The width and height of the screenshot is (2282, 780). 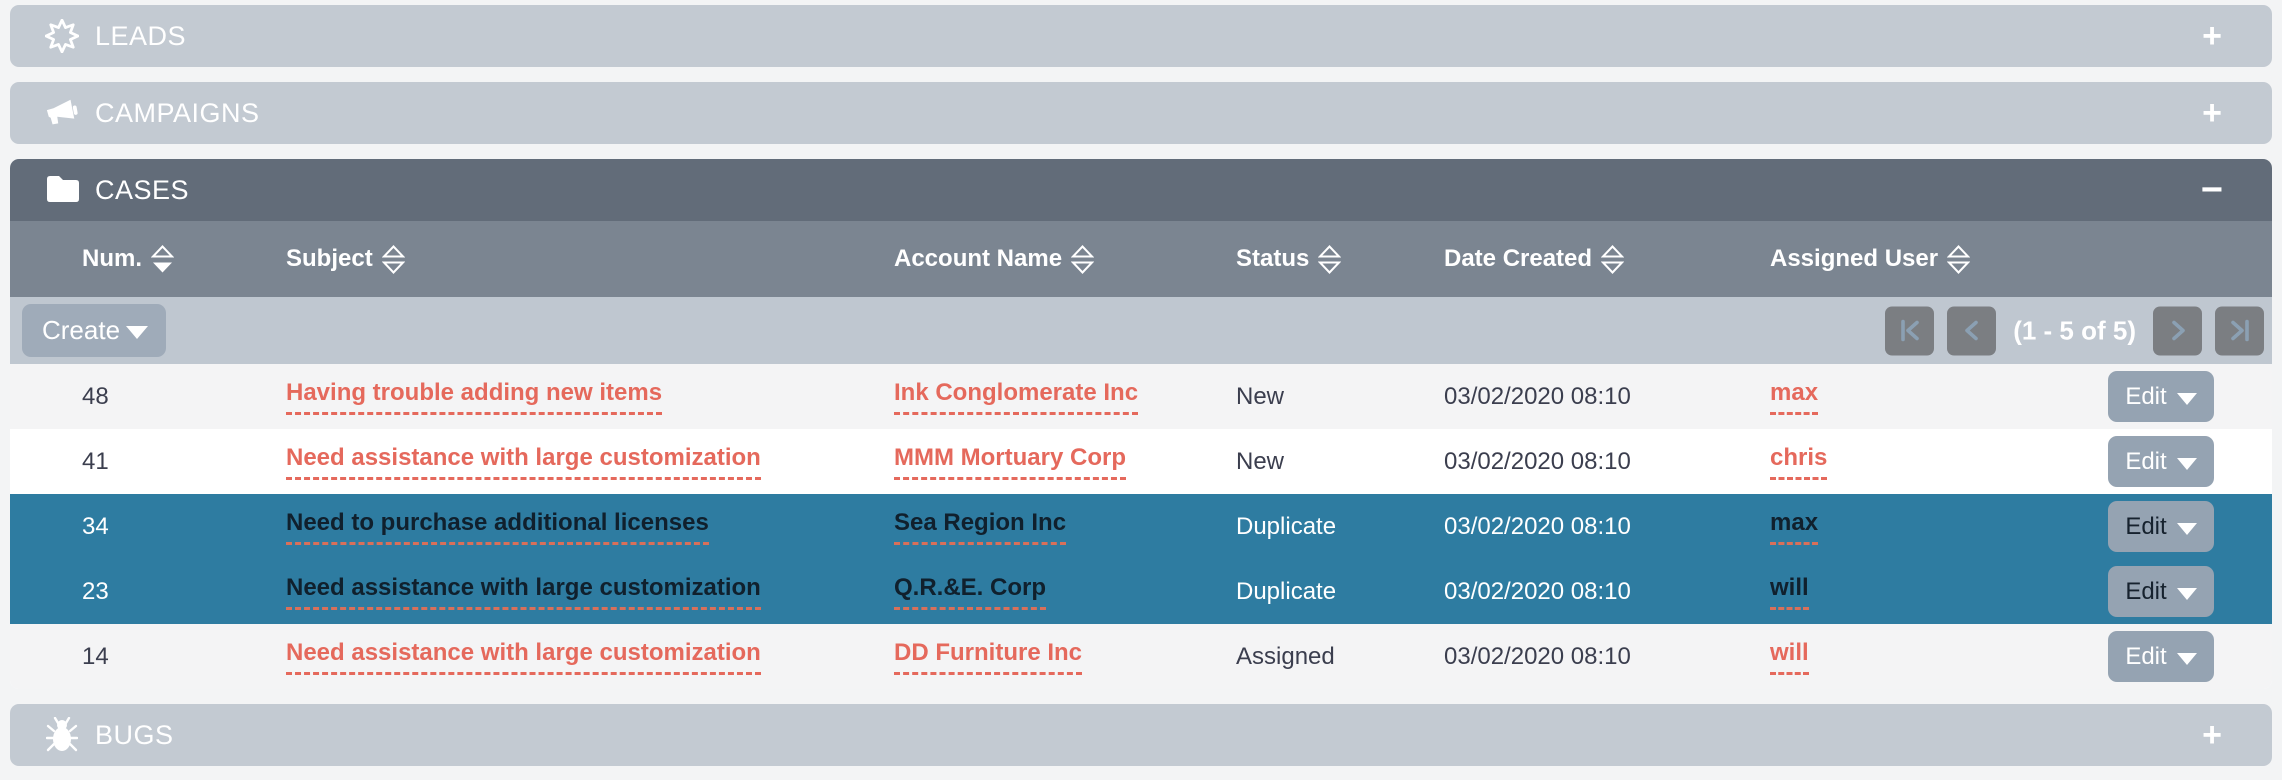 What do you see at coordinates (62, 113) in the screenshot?
I see `megaphone-icon` at bounding box center [62, 113].